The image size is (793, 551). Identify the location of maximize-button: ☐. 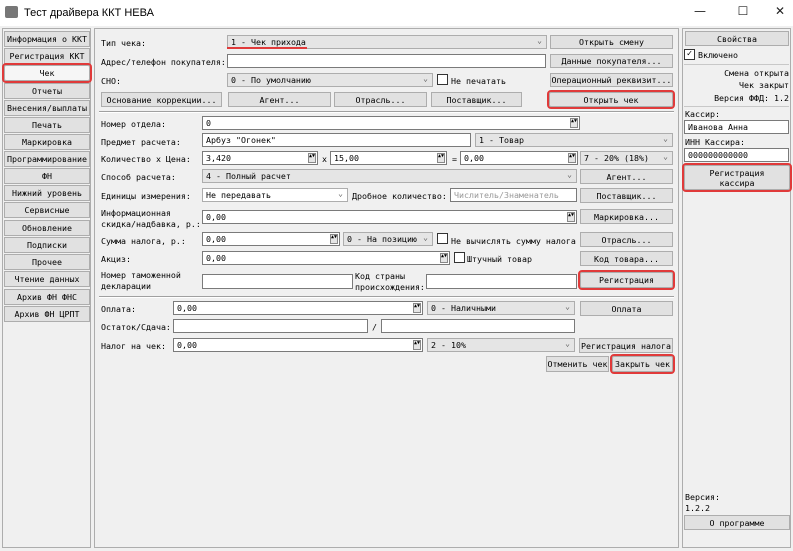
(743, 13).